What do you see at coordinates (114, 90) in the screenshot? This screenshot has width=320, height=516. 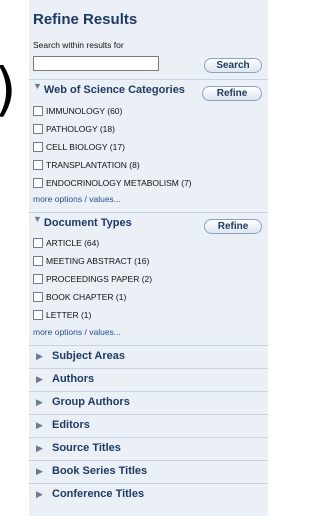 I see `section-title: Web of Science Categories` at bounding box center [114, 90].